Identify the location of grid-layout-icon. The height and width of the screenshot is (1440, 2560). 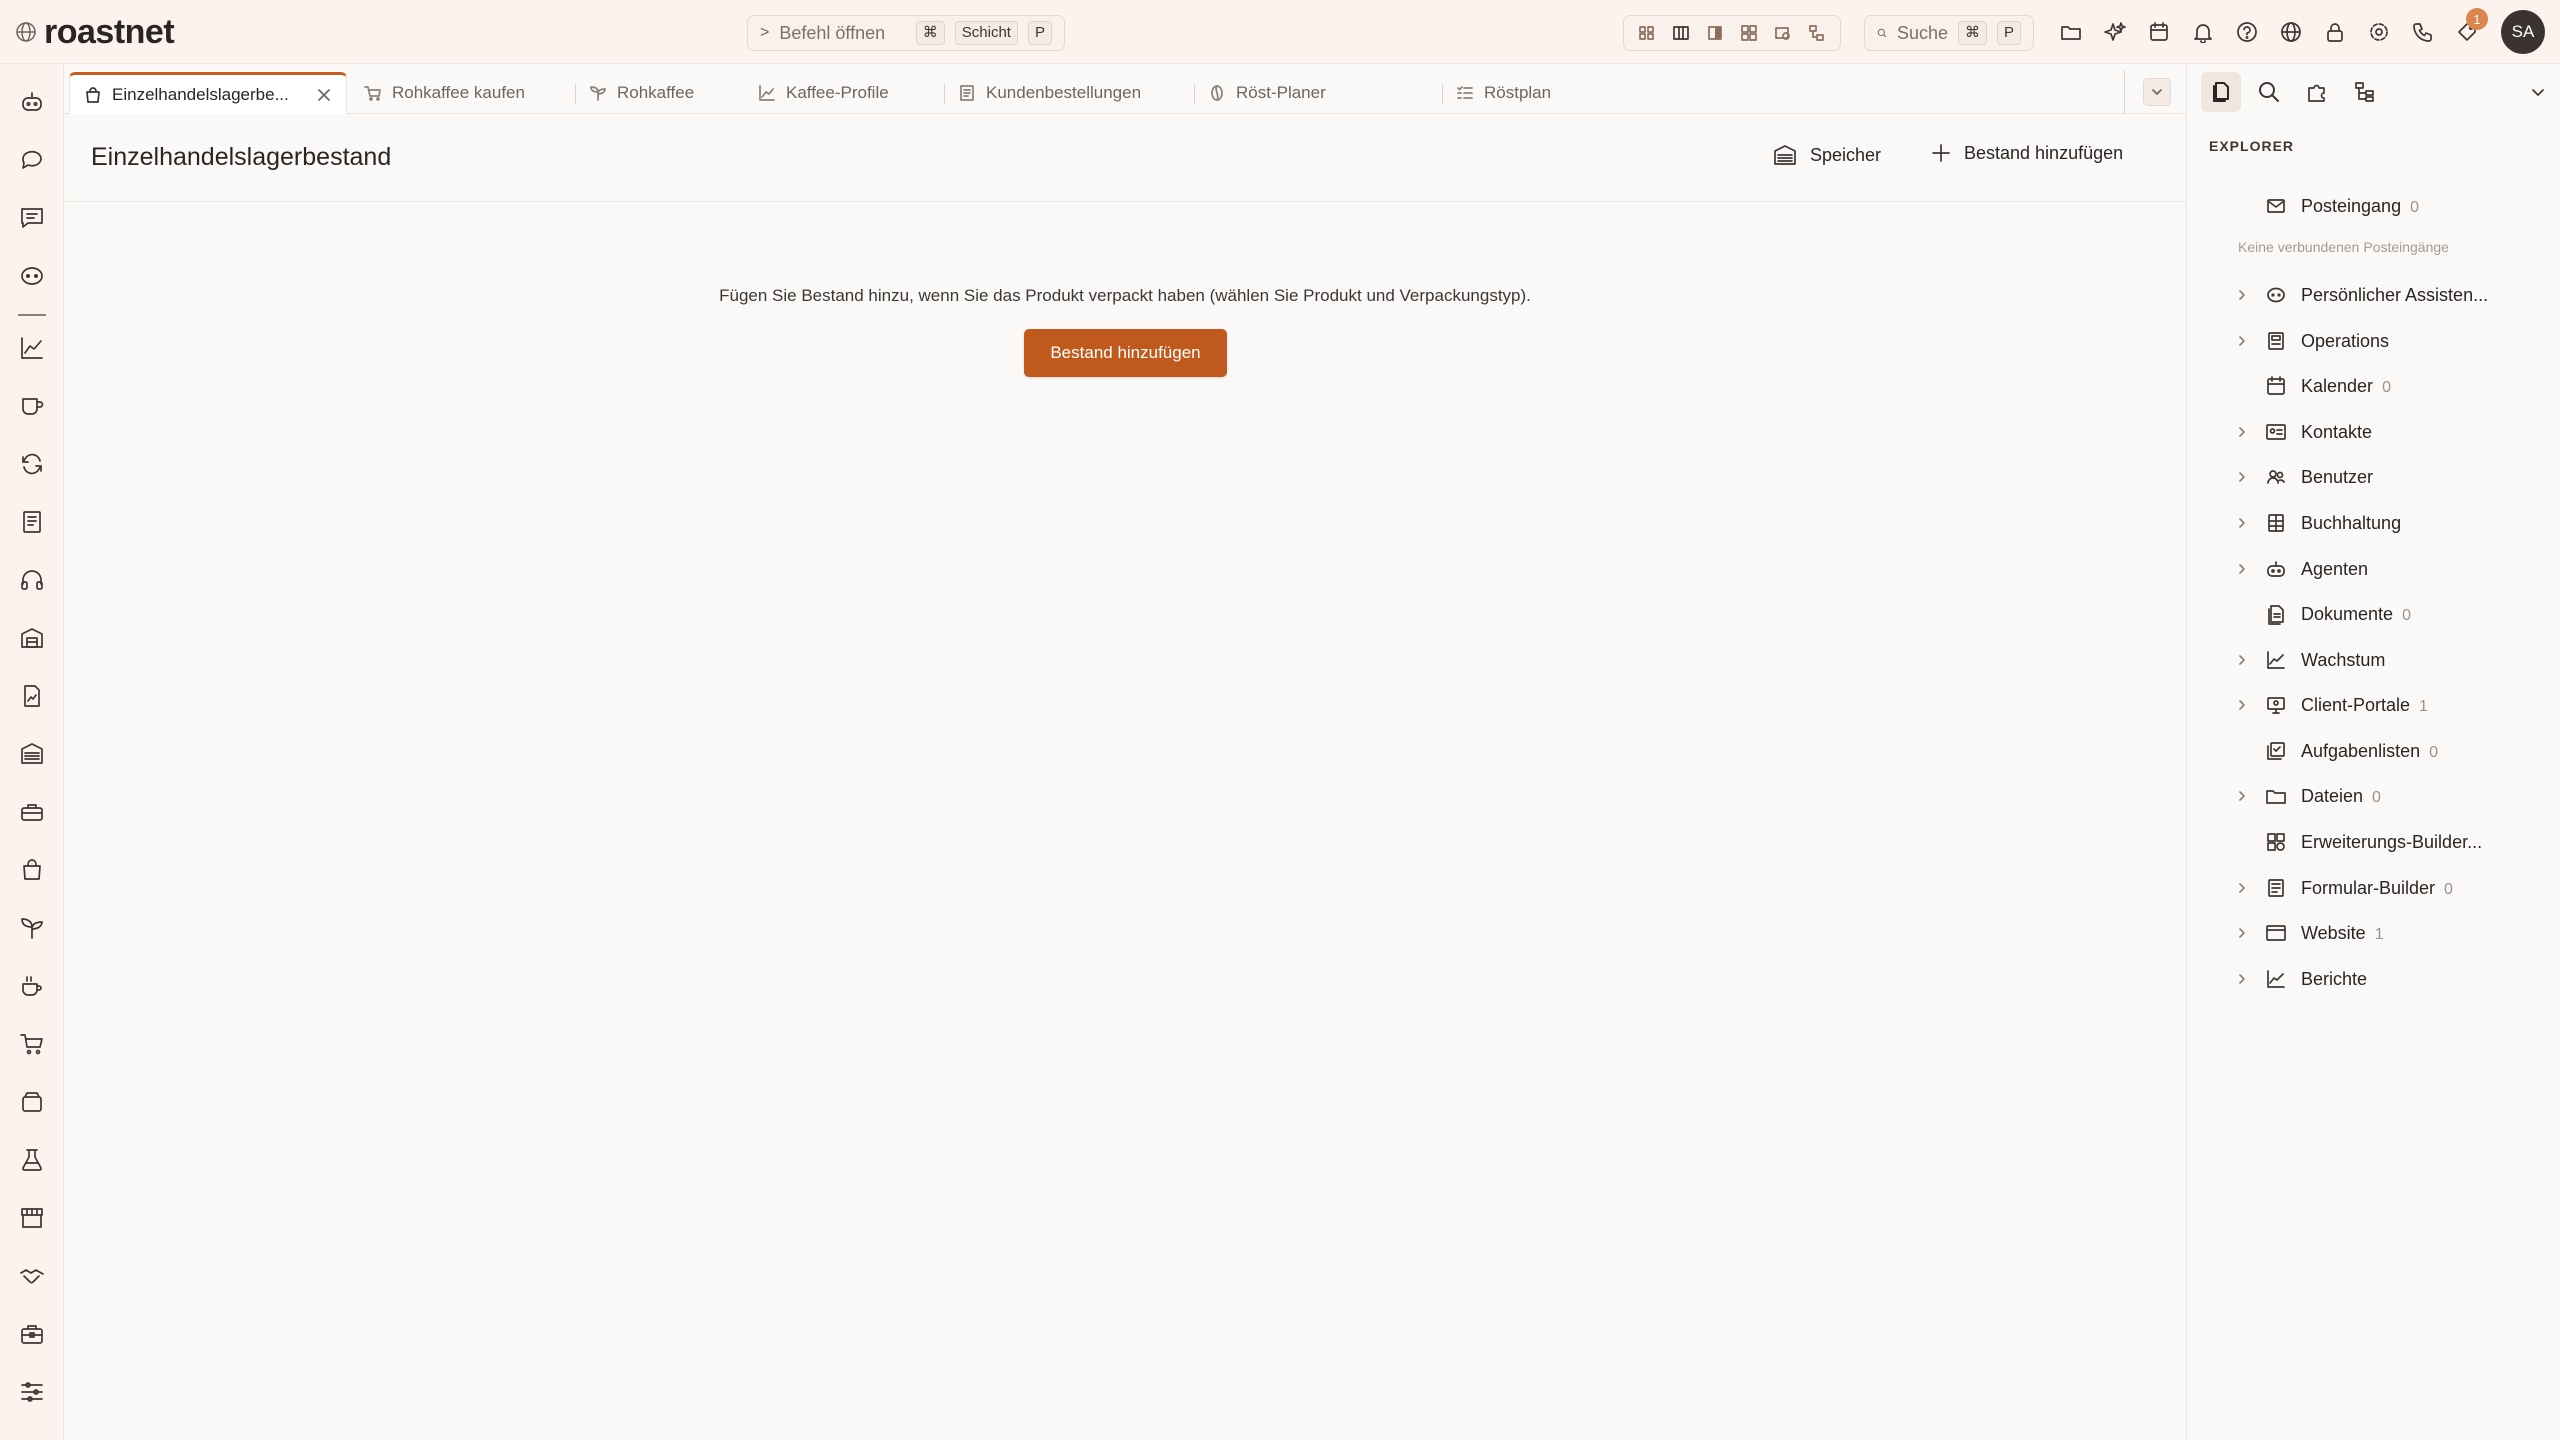
(1647, 33).